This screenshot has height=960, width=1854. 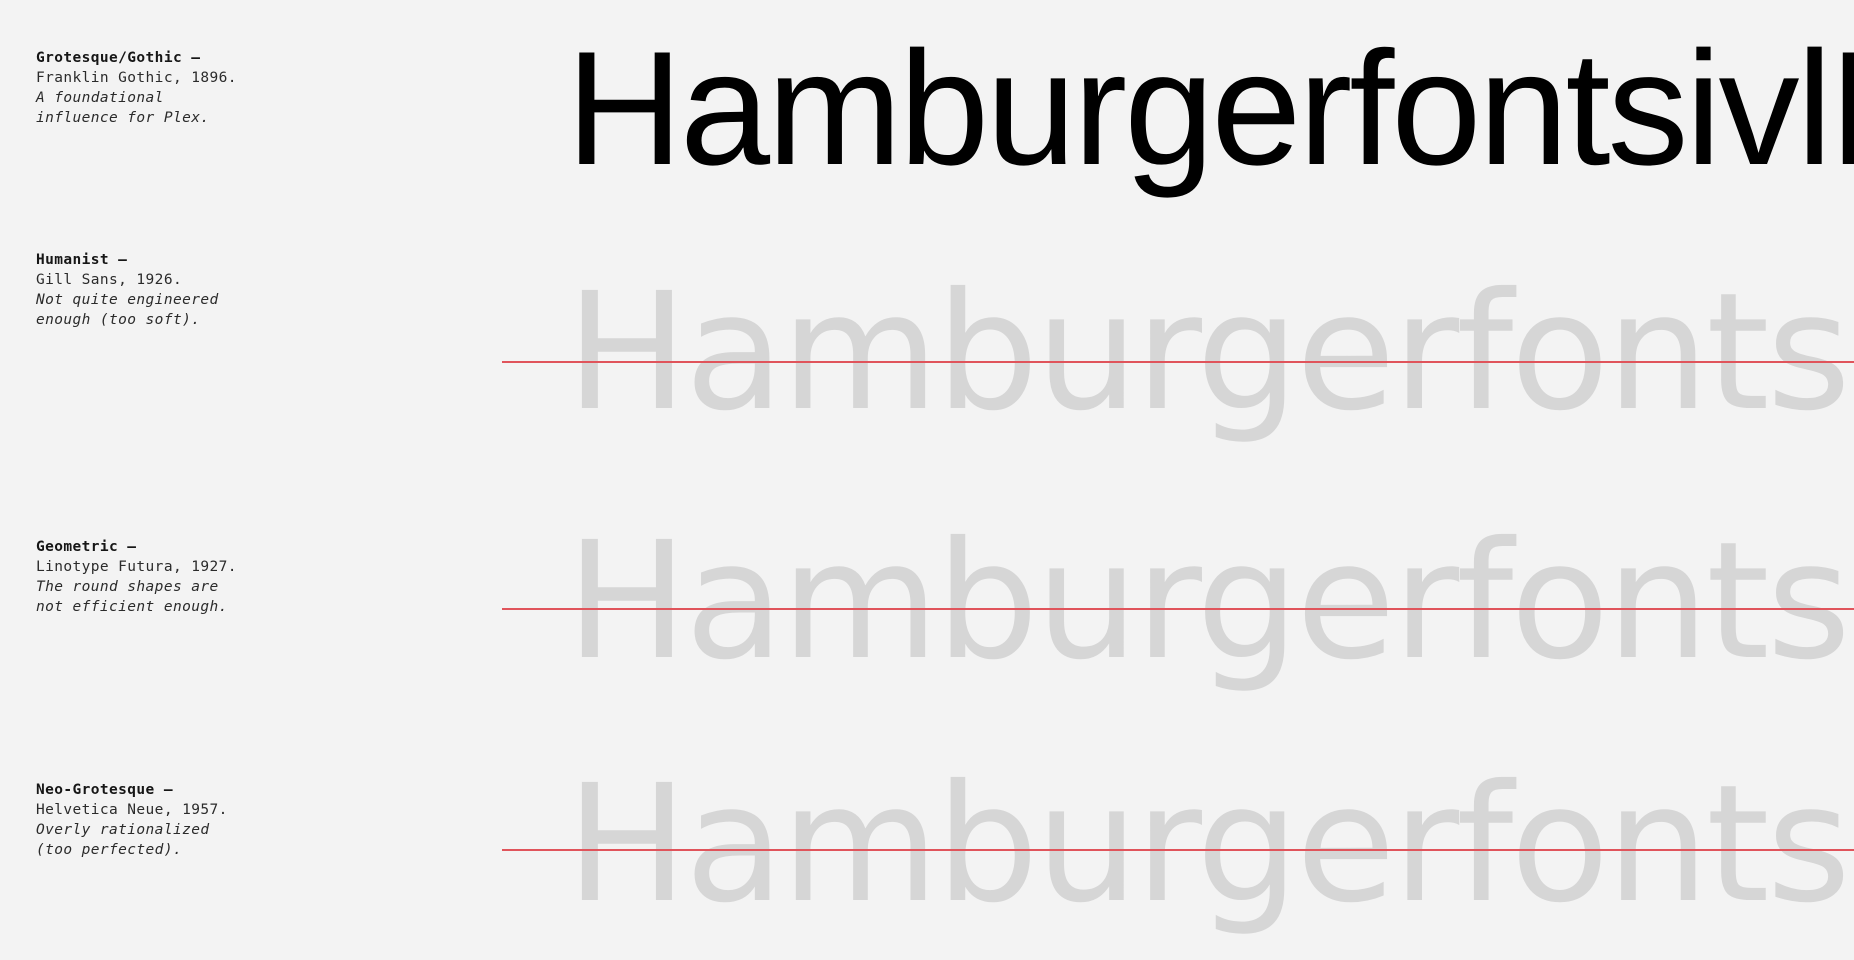 I want to click on typeface-note-line1: Overly rationalized, so click(x=123, y=830).